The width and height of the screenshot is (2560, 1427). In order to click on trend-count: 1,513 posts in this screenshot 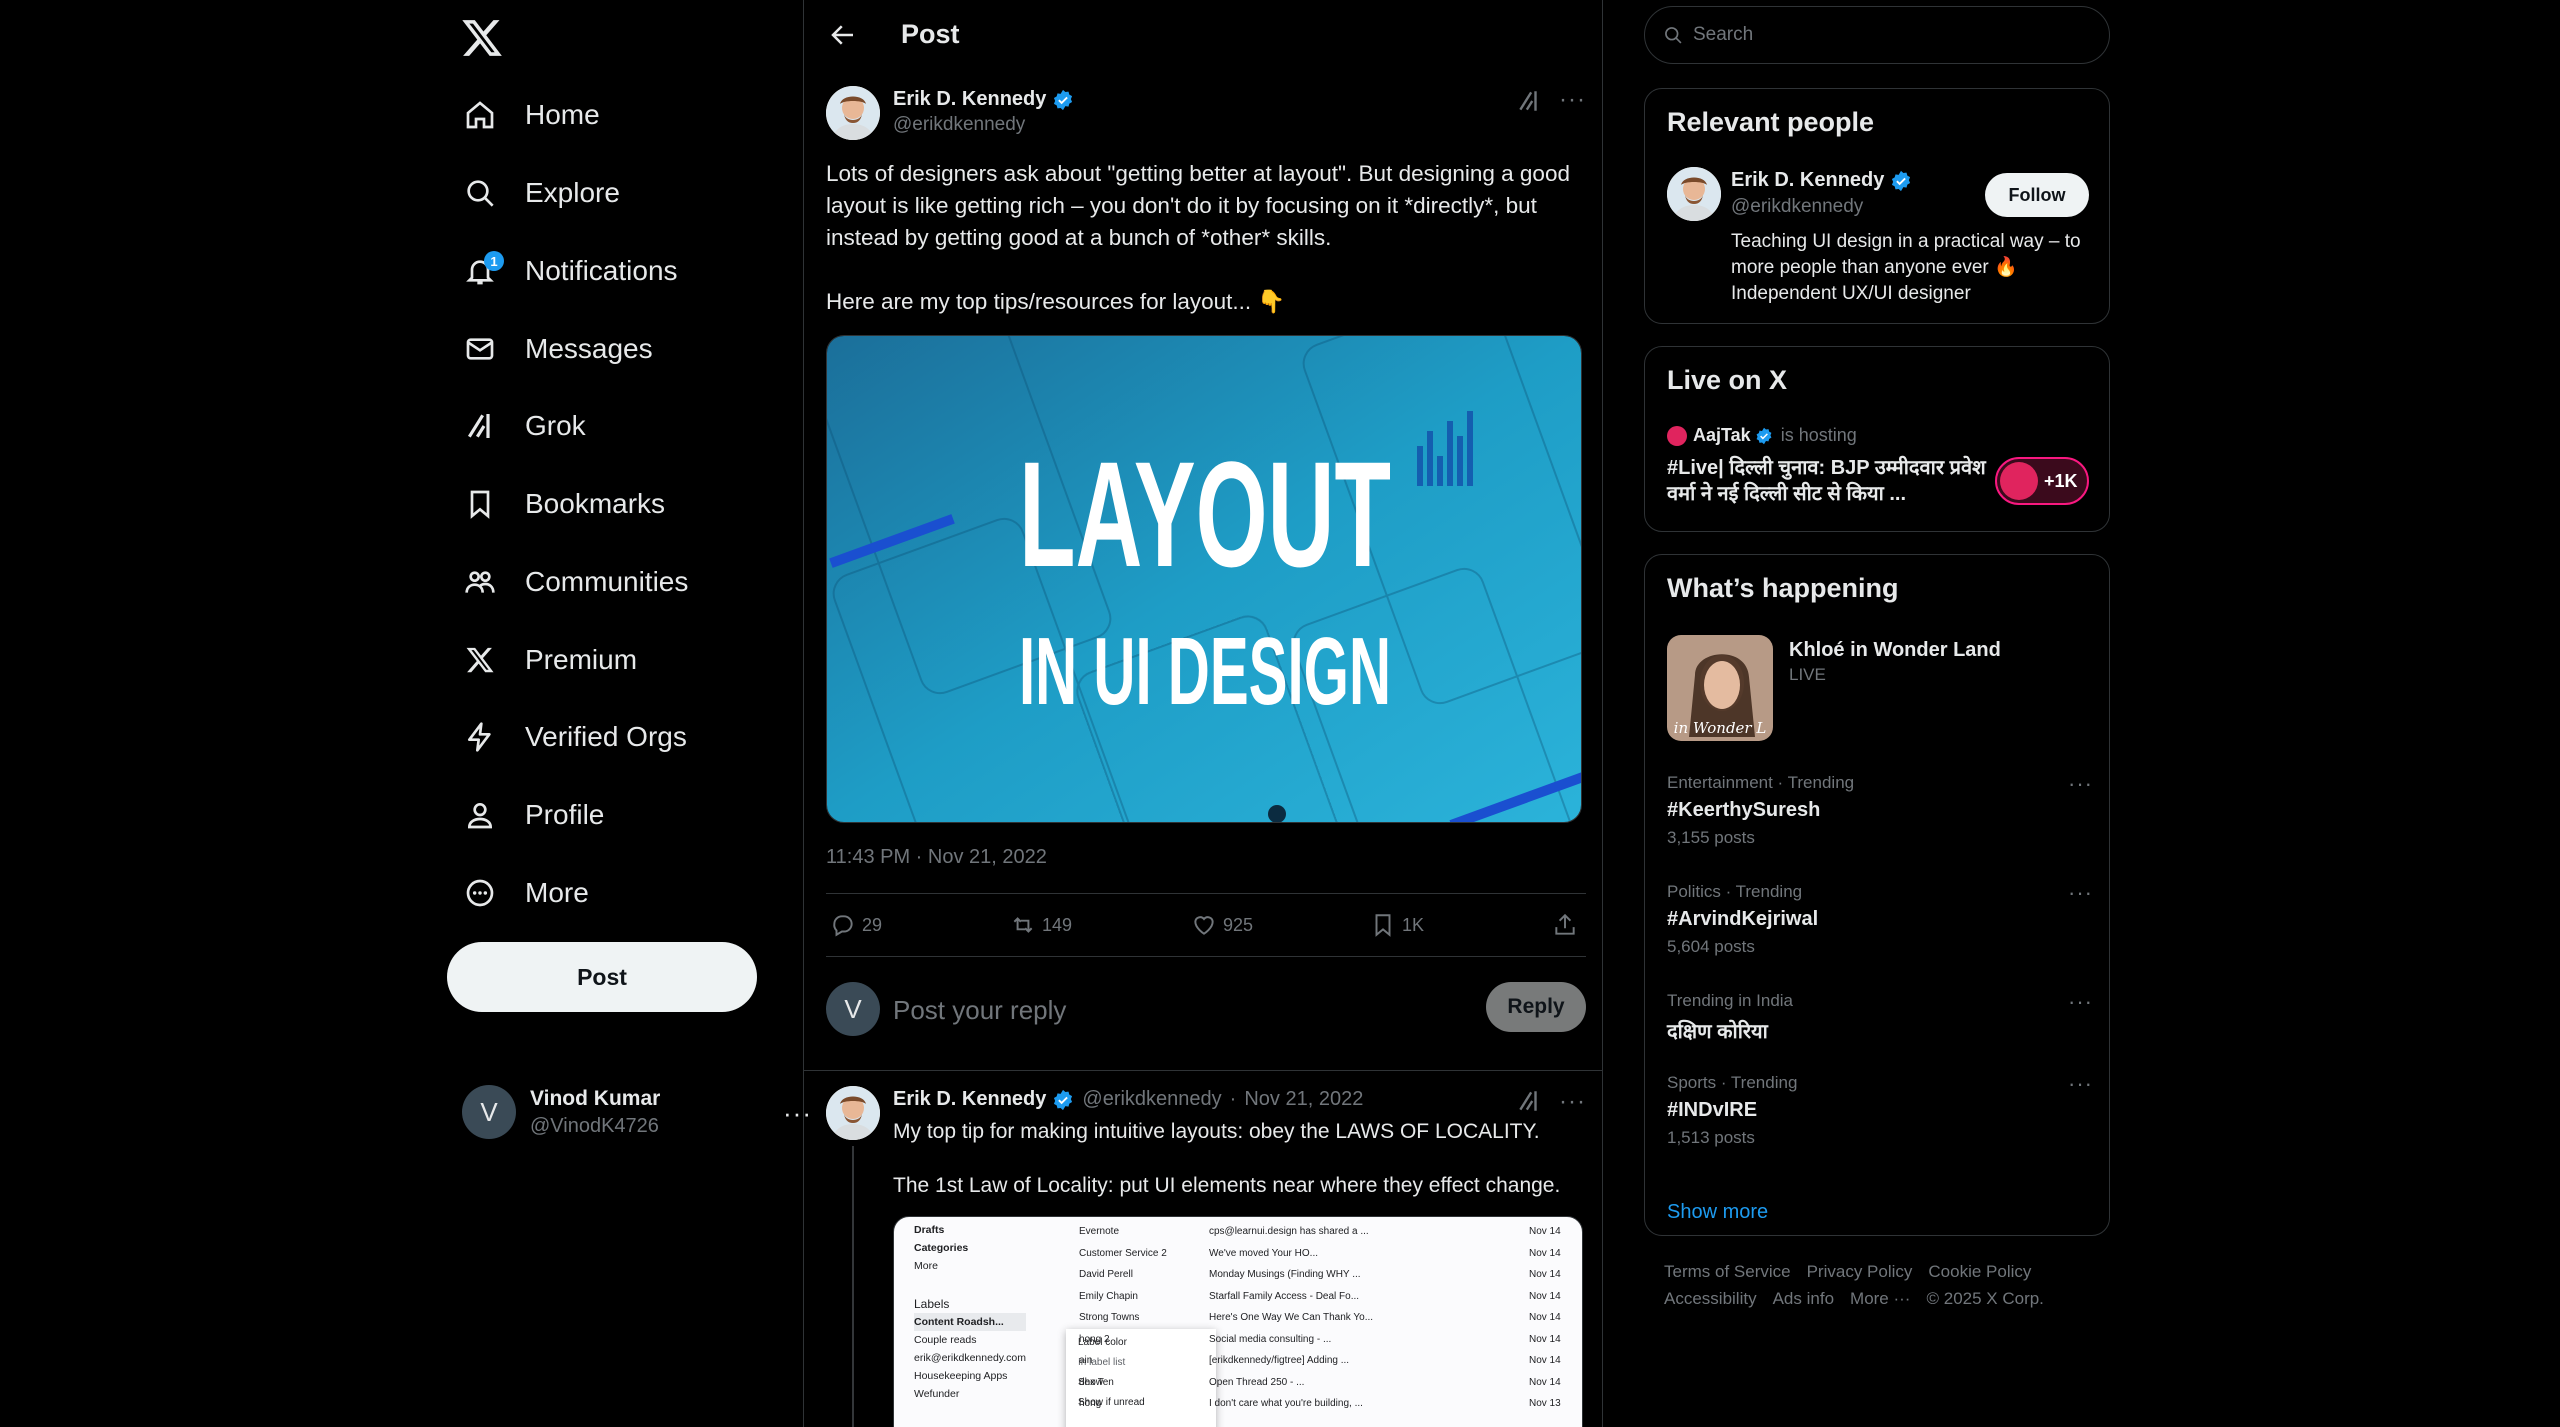, I will do `click(1711, 1137)`.